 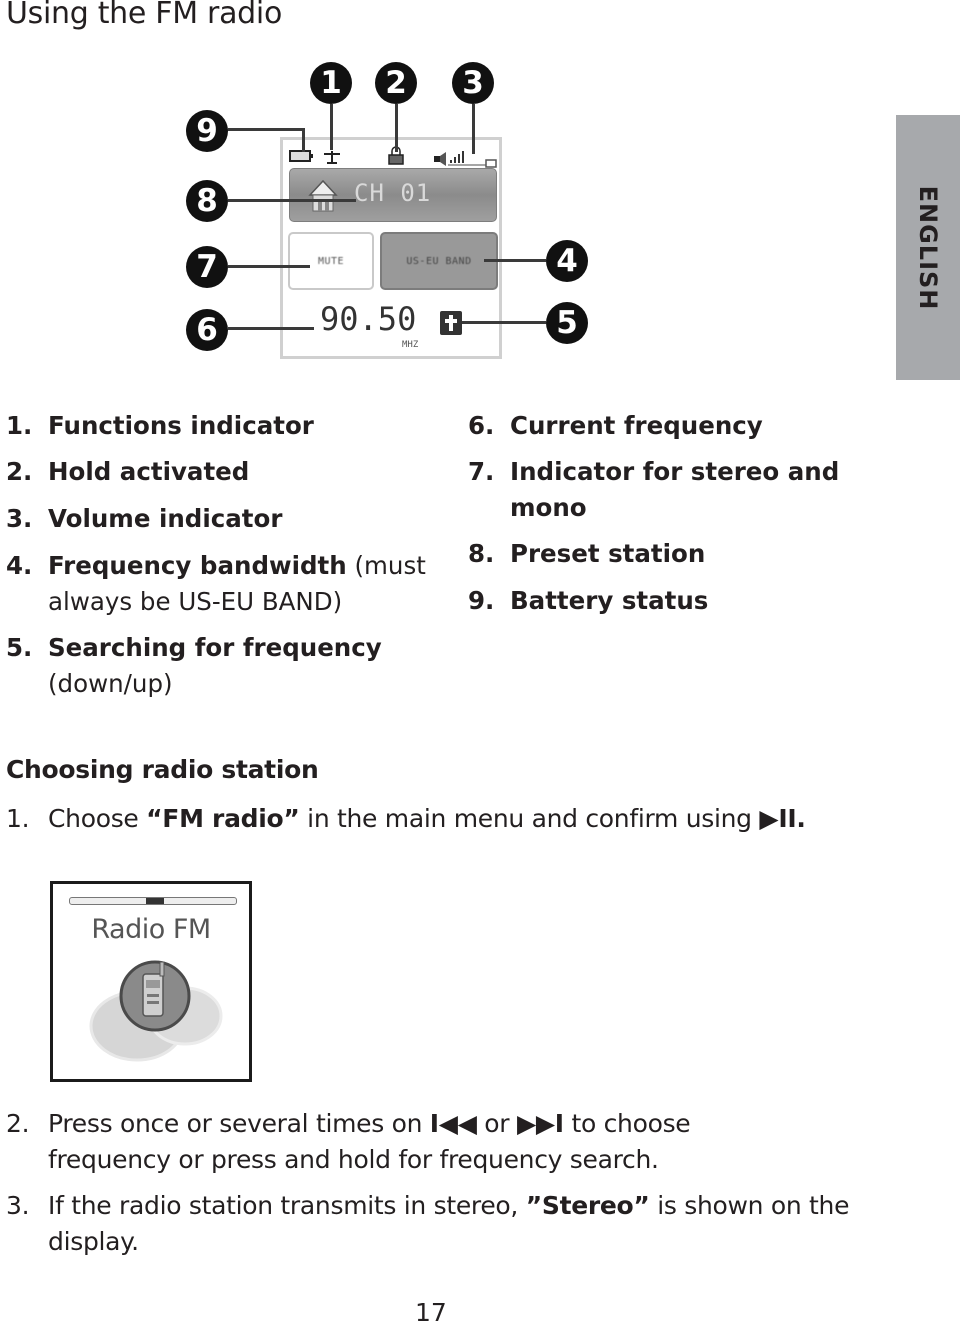 I want to click on previous-symbol: I◀◀, so click(x=453, y=1123).